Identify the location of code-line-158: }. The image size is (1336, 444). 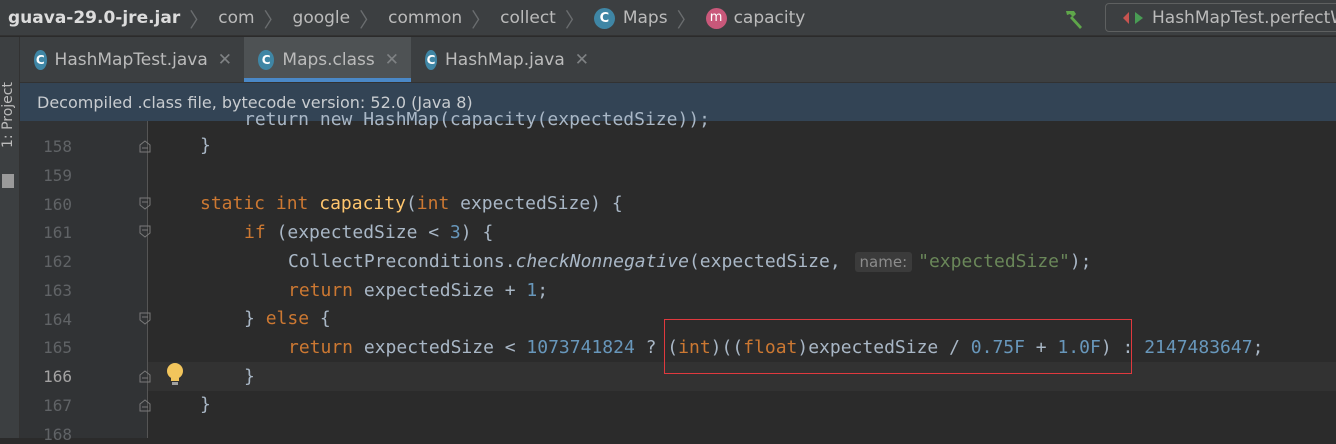
(205, 145).